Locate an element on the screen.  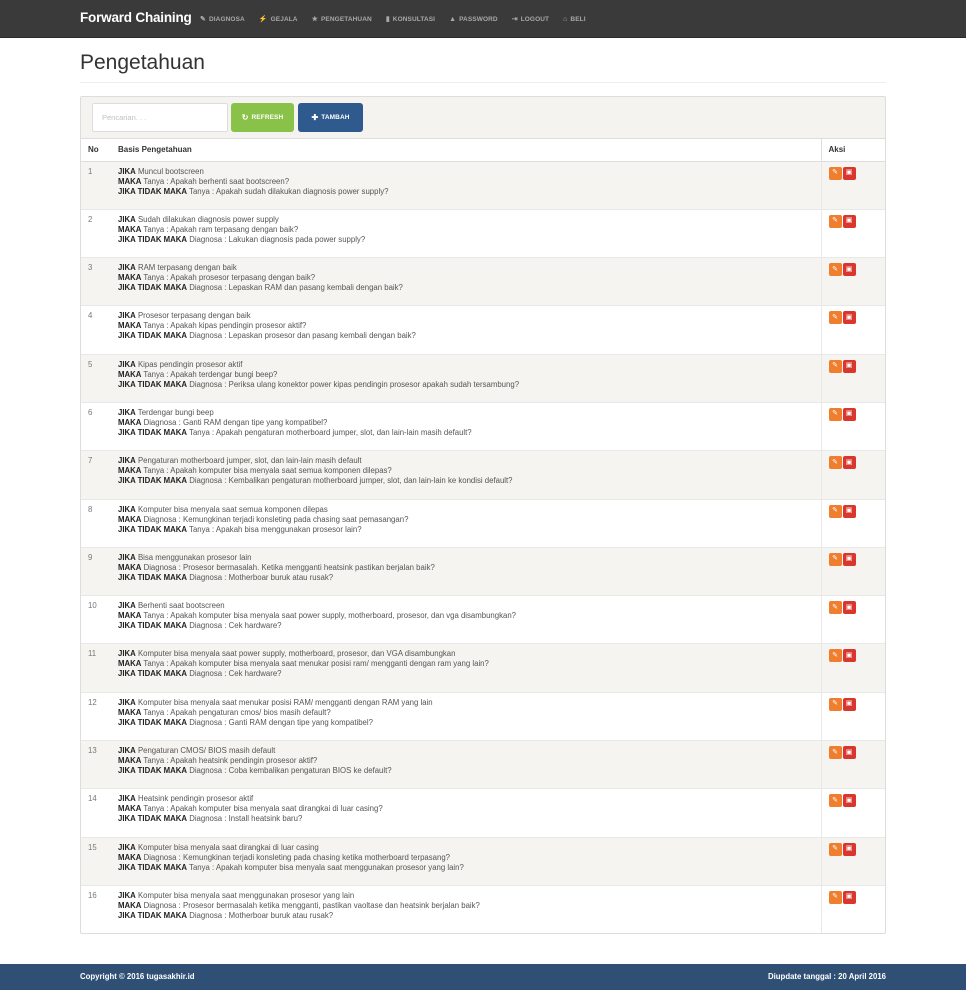
trash-icon: ▣ is located at coordinates (849, 655).